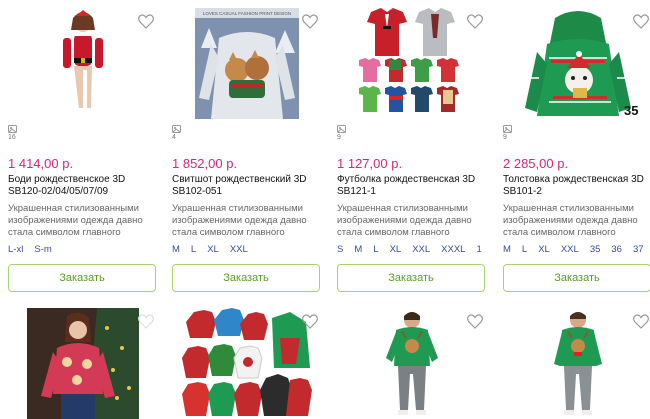 This screenshot has height=419, width=650. Describe the element at coordinates (478, 249) in the screenshot. I see `size-option: 1` at that location.